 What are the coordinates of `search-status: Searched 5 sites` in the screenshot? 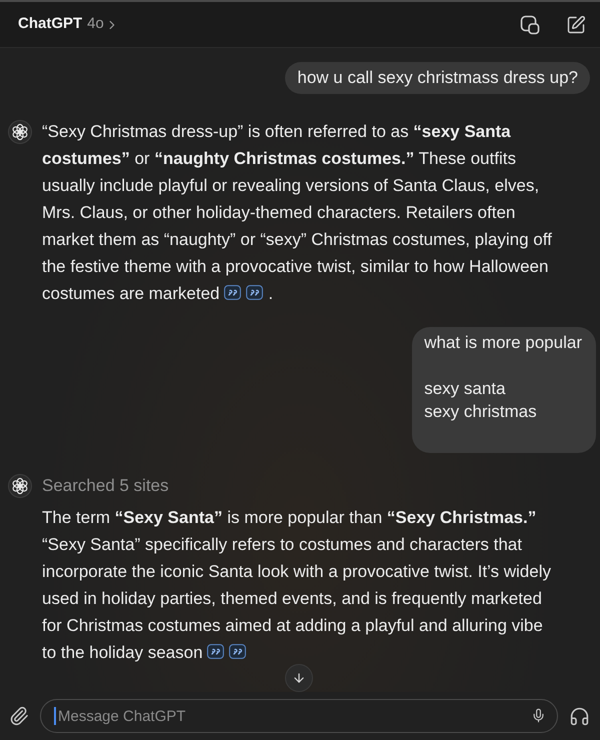 It's located at (105, 486).